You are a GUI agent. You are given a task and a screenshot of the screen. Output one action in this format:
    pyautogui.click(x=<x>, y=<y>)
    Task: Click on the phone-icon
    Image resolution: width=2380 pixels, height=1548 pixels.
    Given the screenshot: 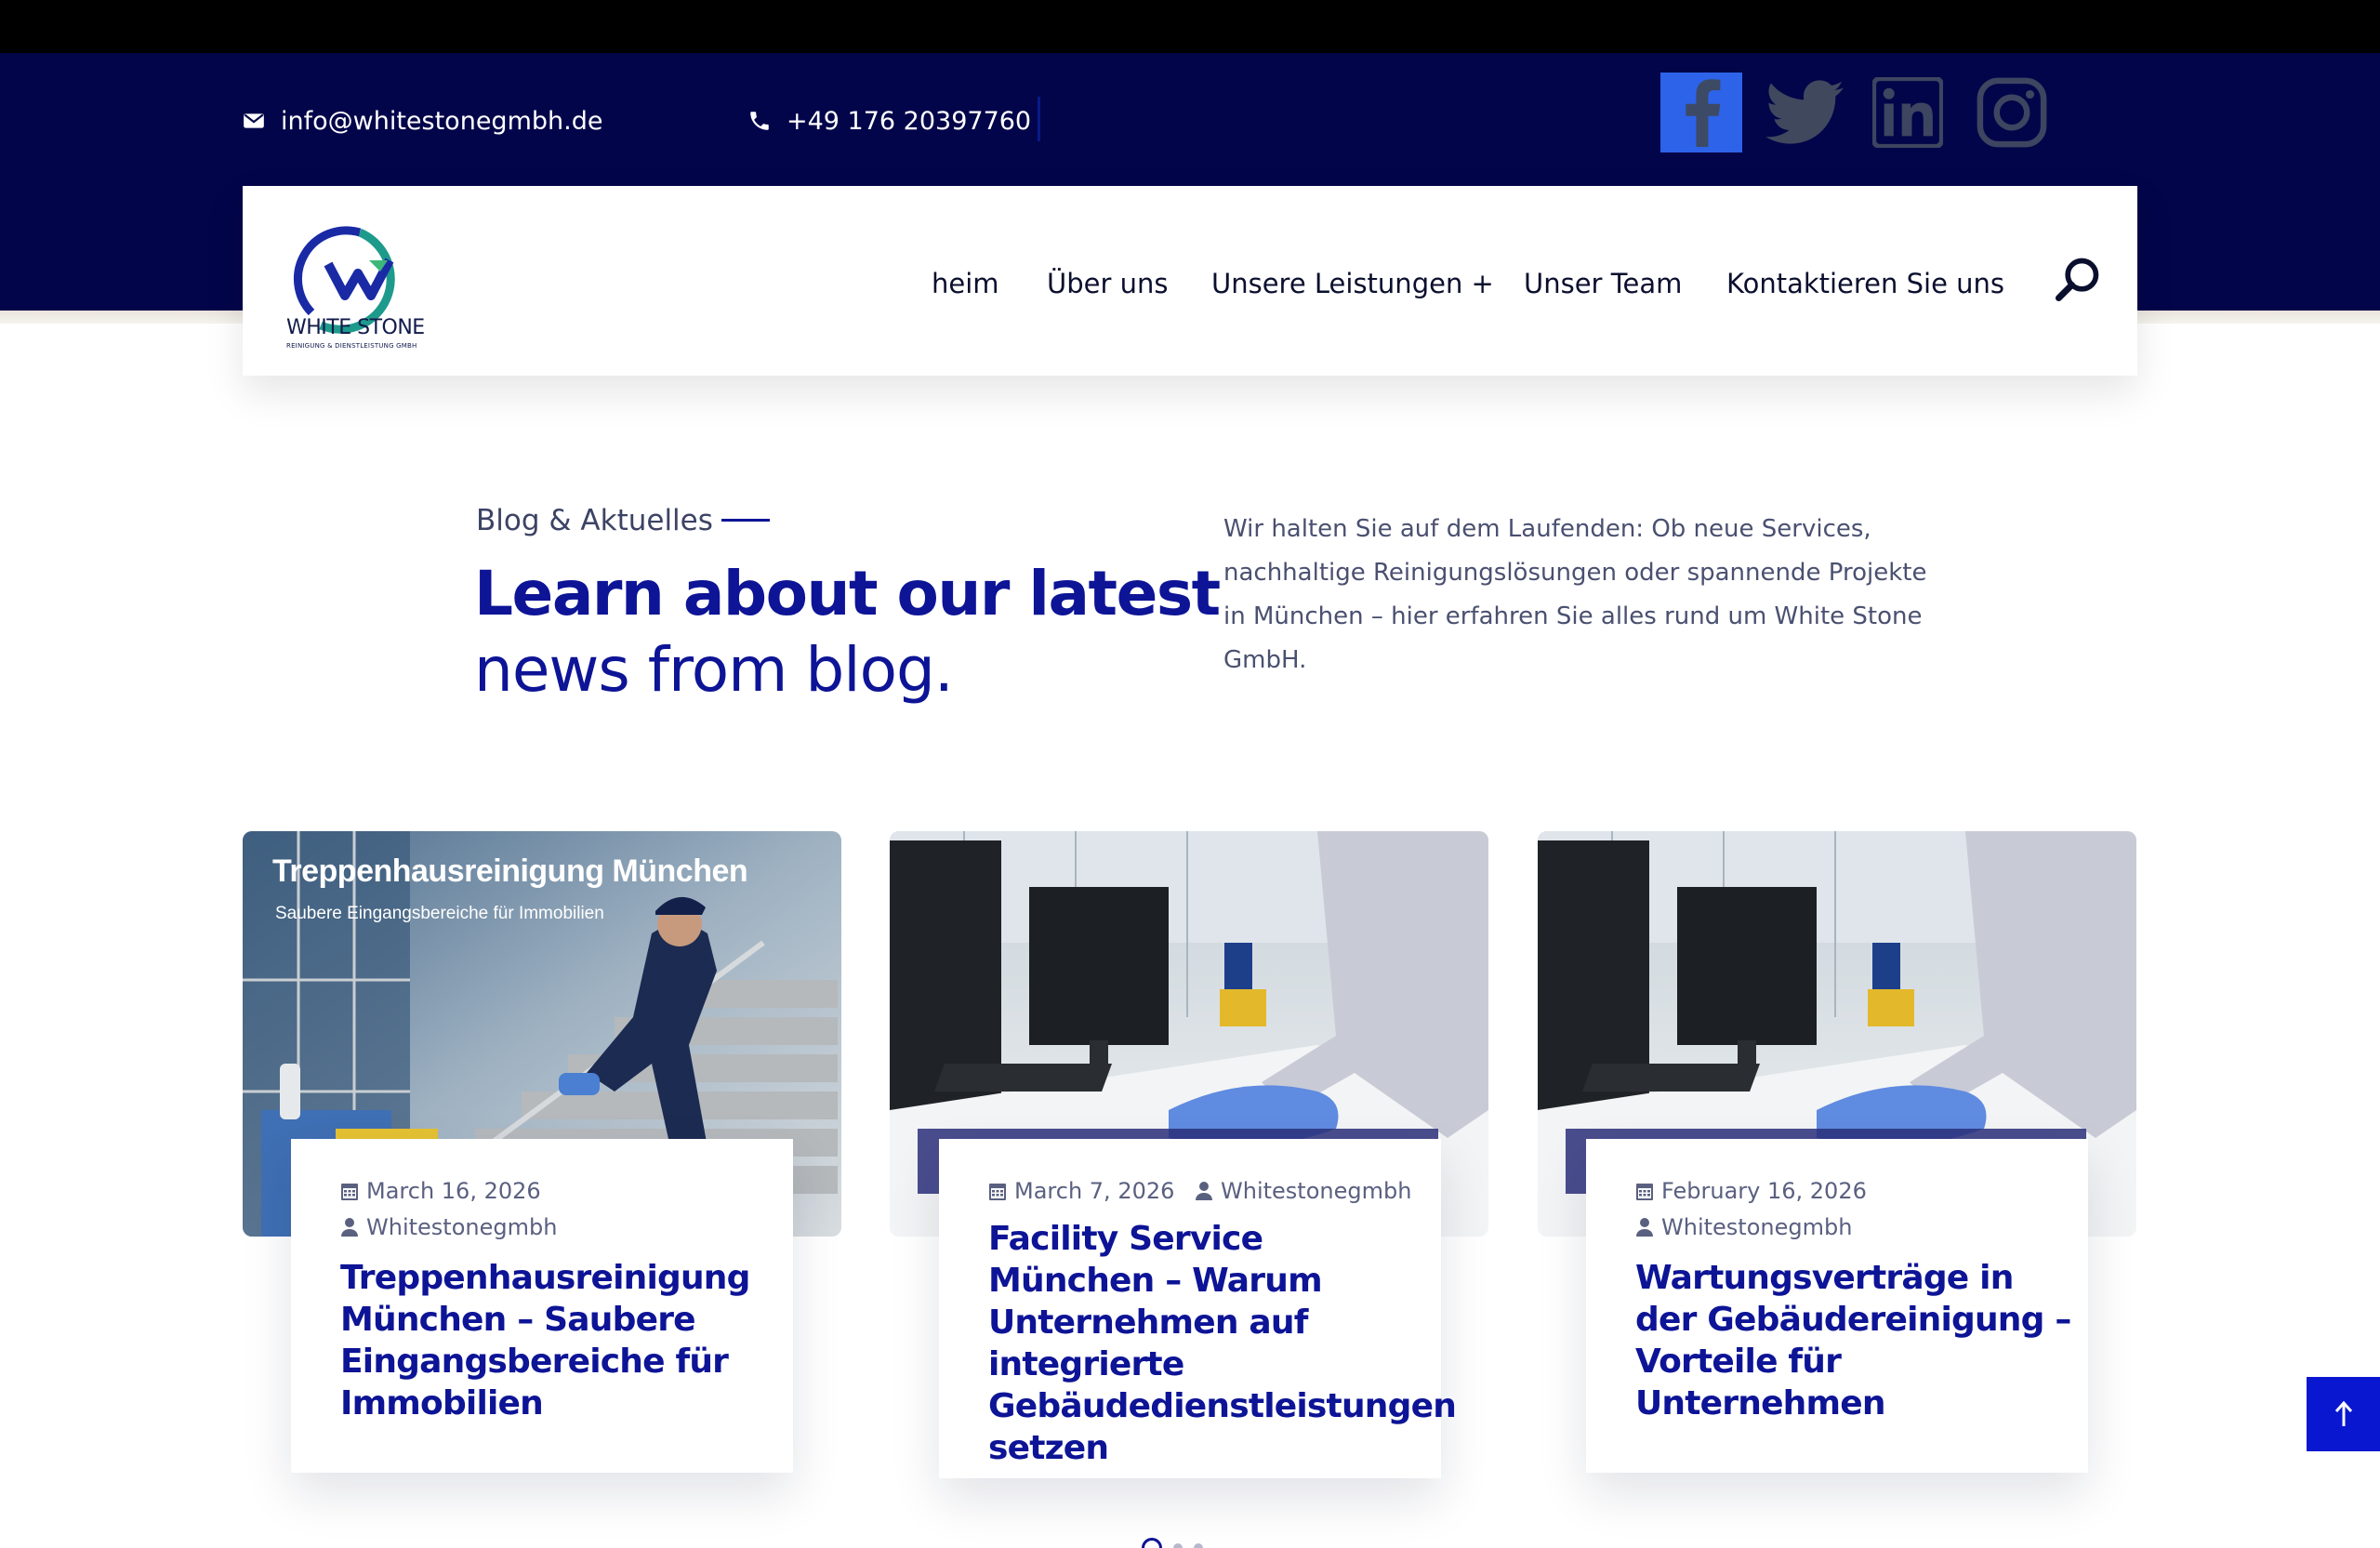 What is the action you would take?
    pyautogui.click(x=759, y=121)
    